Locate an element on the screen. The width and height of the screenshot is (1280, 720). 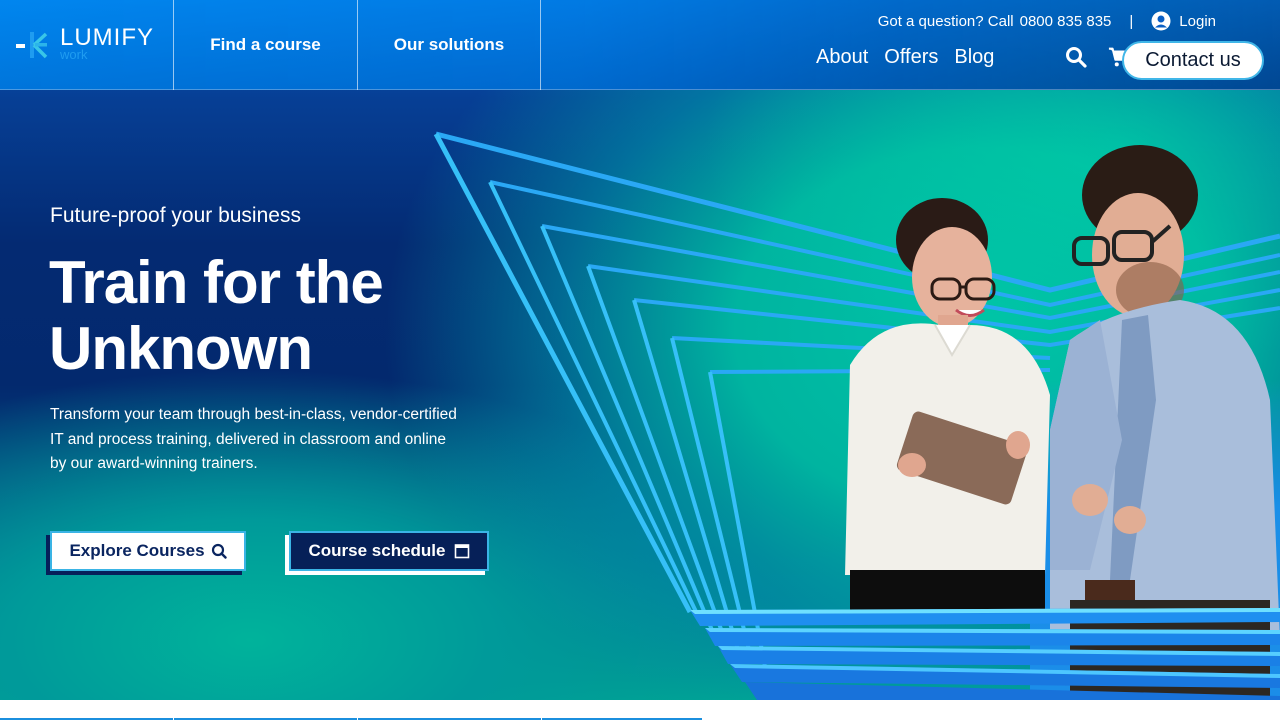
contact-us-button: Contact us is located at coordinates (1193, 60).